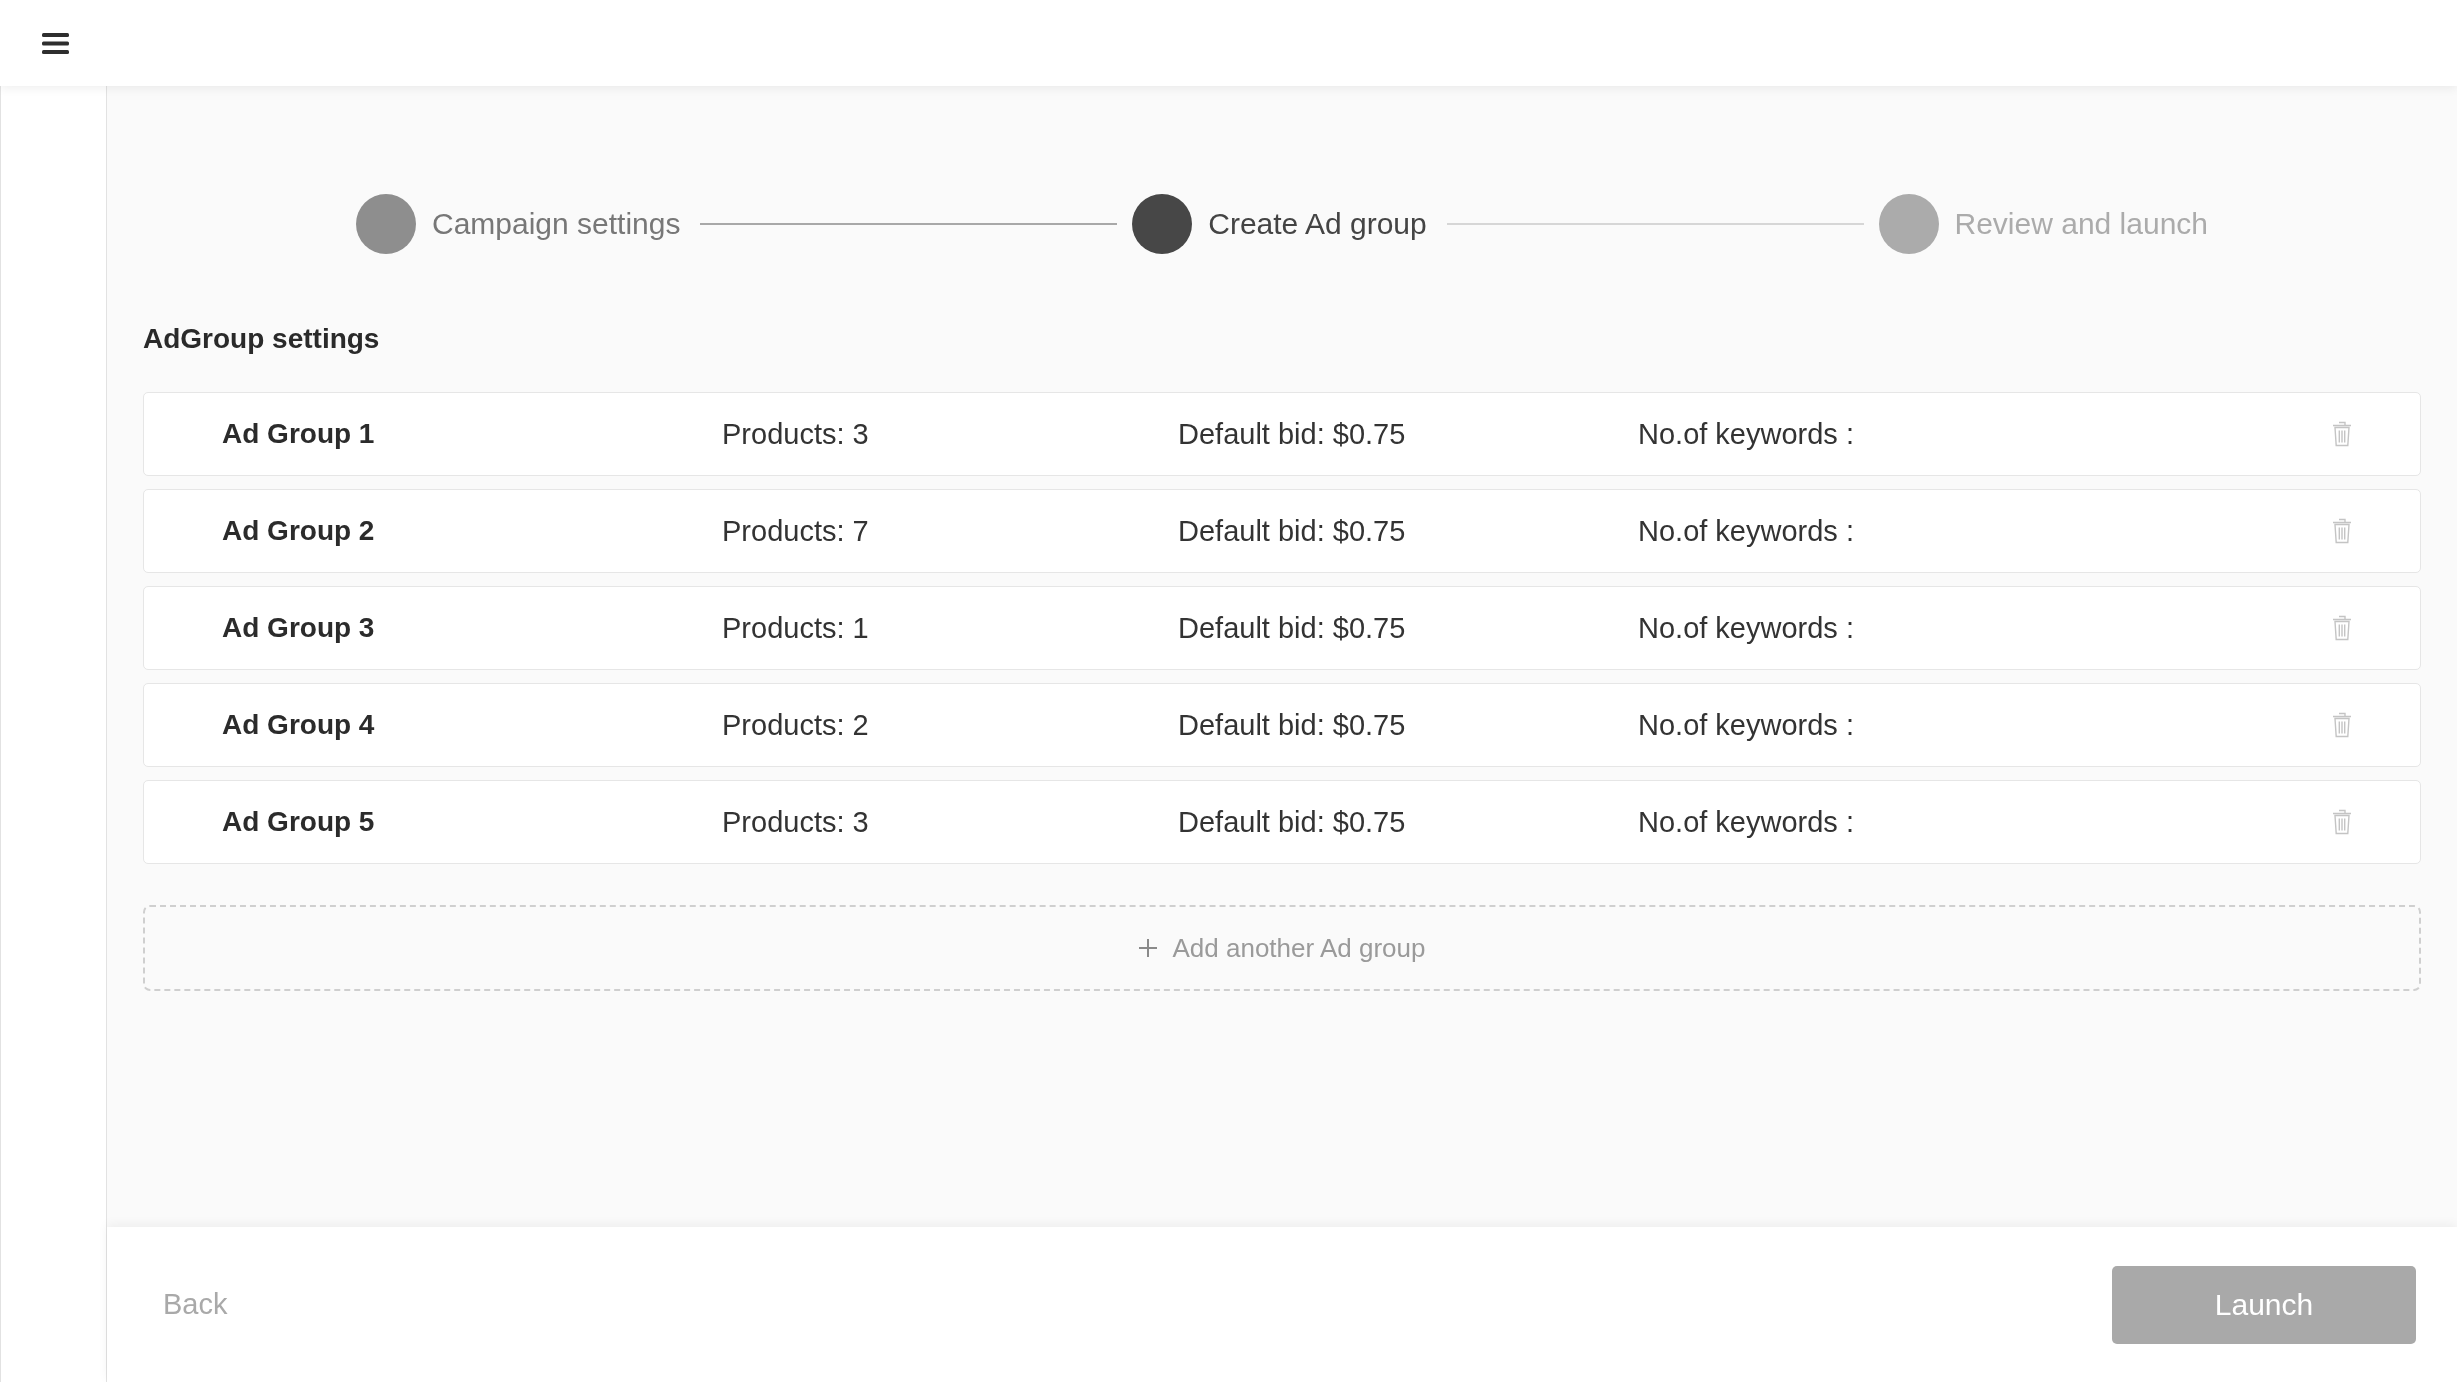  Describe the element at coordinates (298, 725) in the screenshot. I see `ad-group-name: Ad Group 4` at that location.